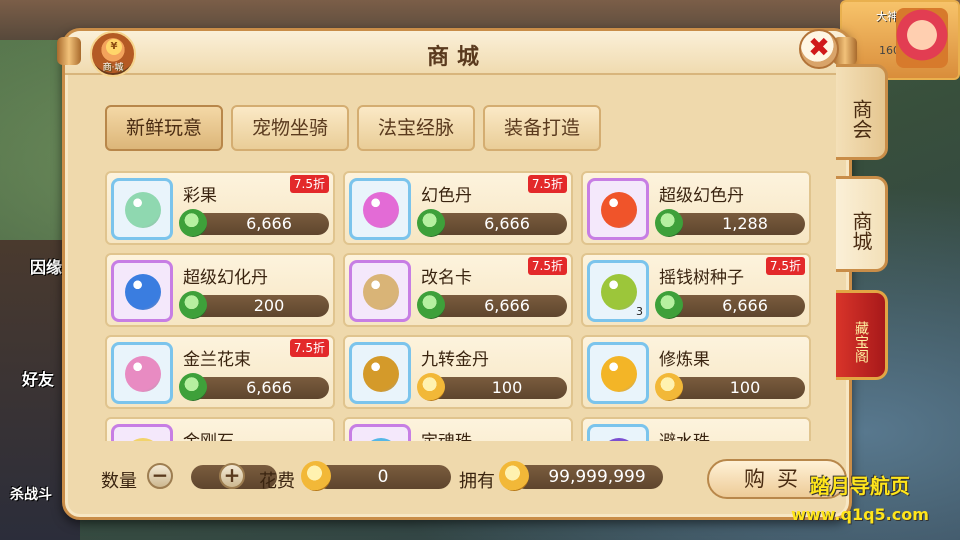 The image size is (960, 540). Describe the element at coordinates (217, 360) in the screenshot. I see `item-name: 金兰花束` at that location.